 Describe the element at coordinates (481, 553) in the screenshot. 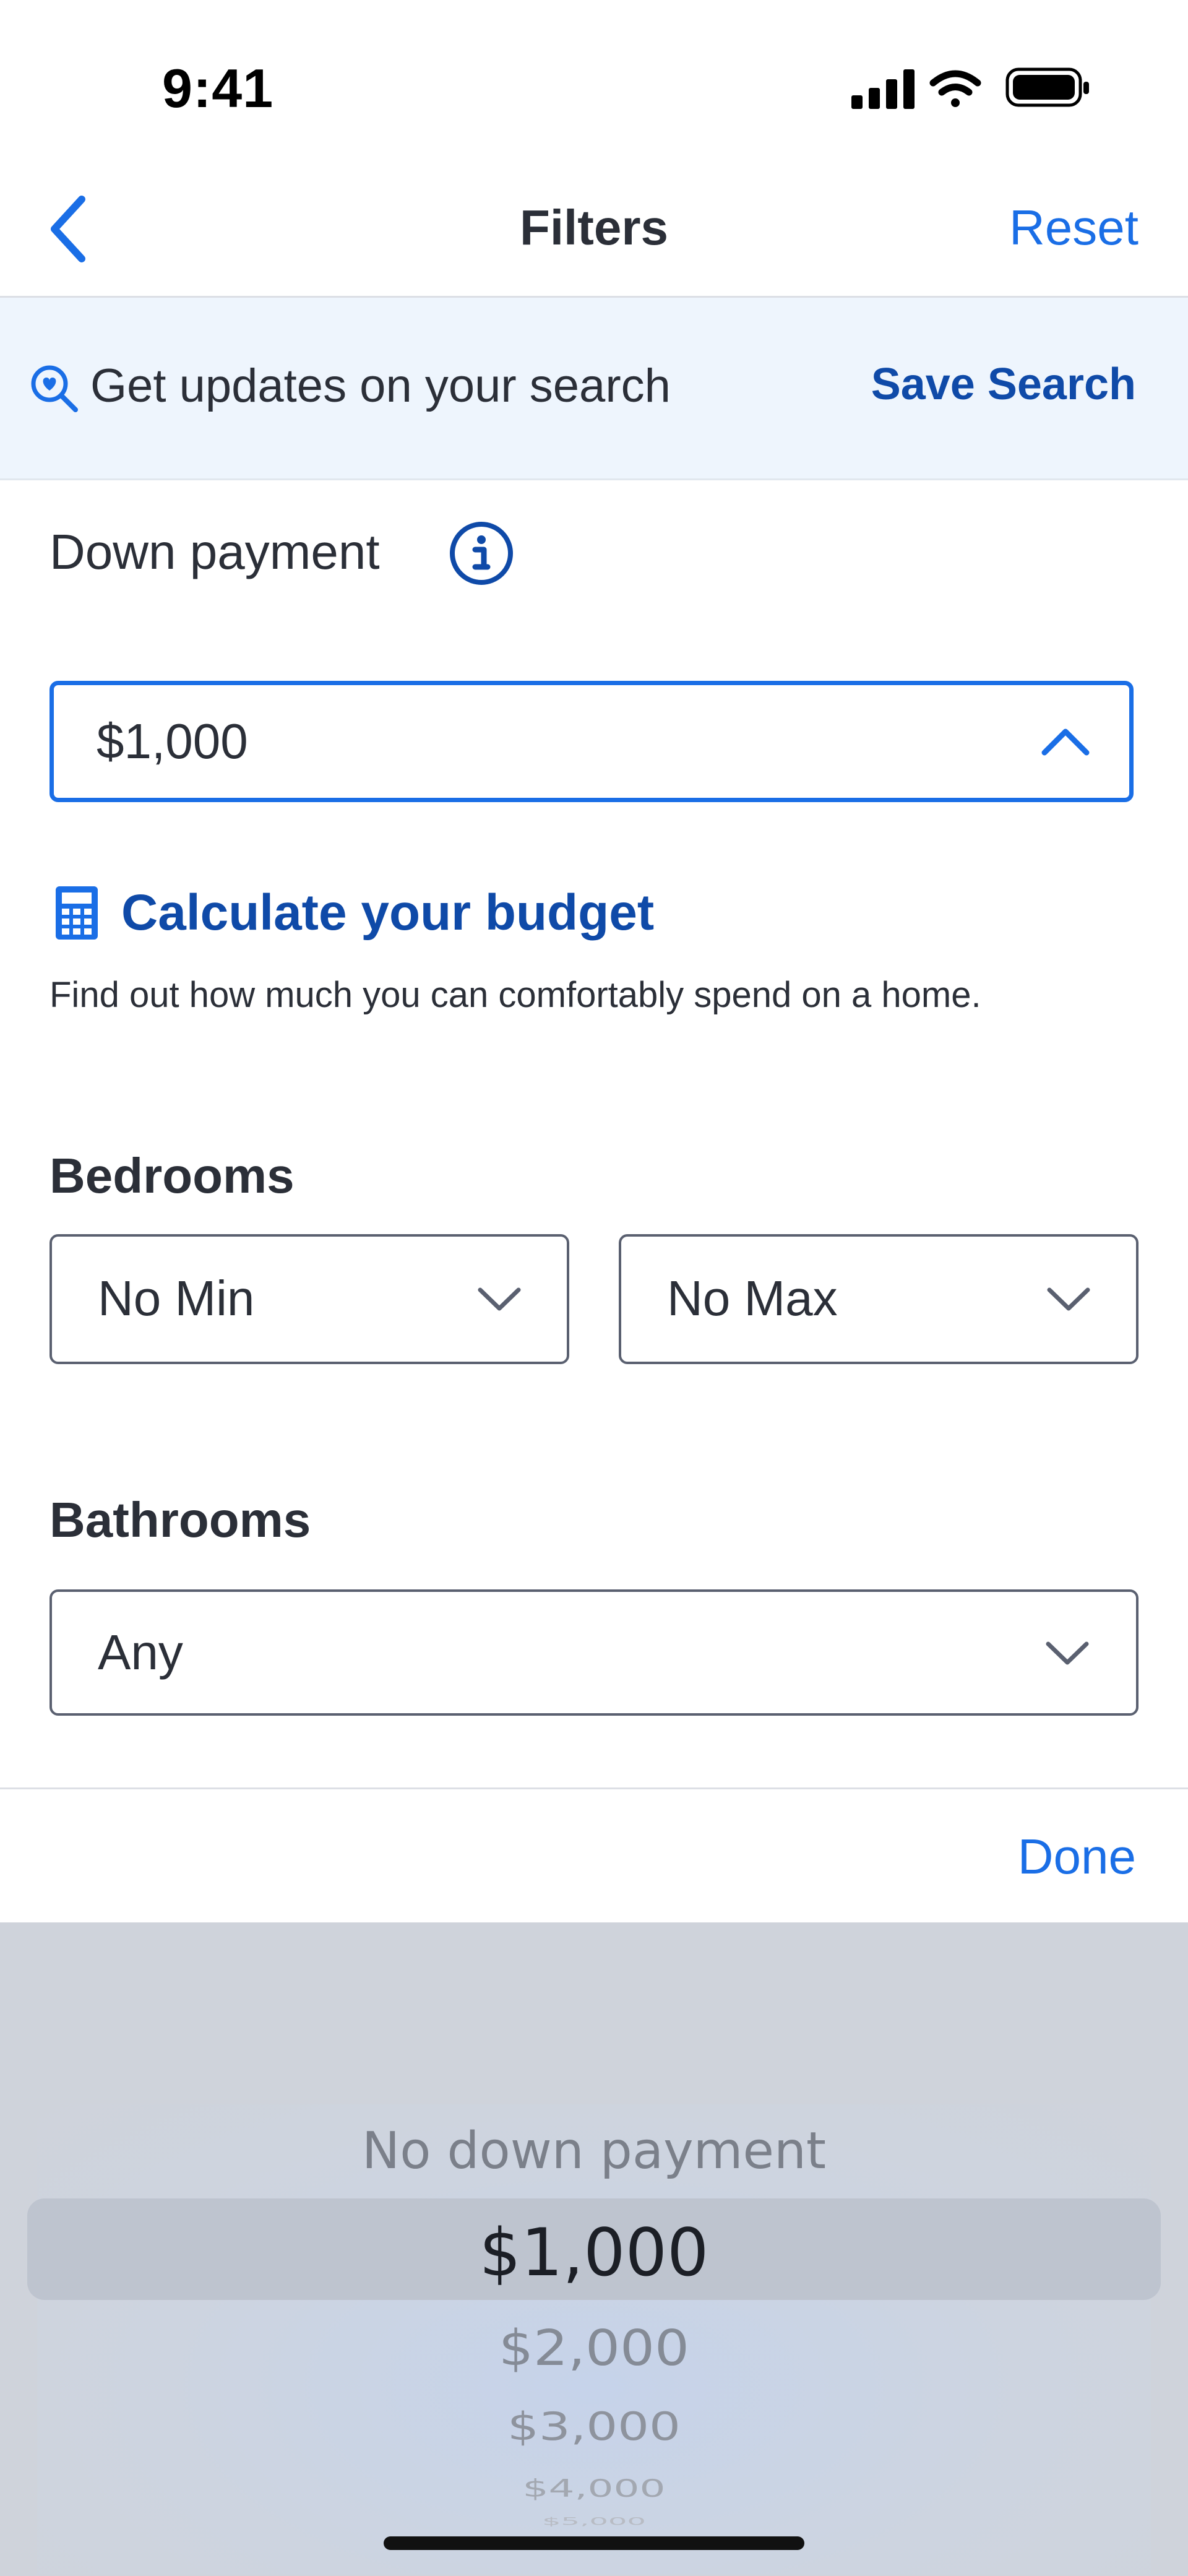

I see `info-icon` at that location.